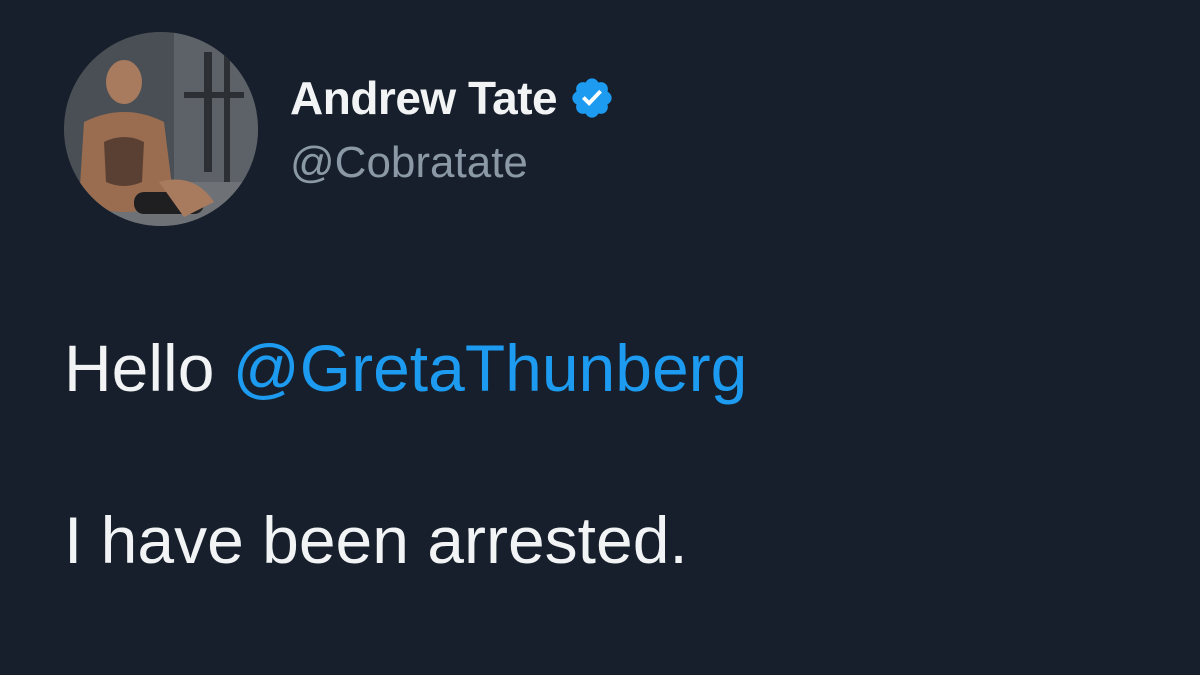  Describe the element at coordinates (592, 98) in the screenshot. I see `verified-check-icon` at that location.